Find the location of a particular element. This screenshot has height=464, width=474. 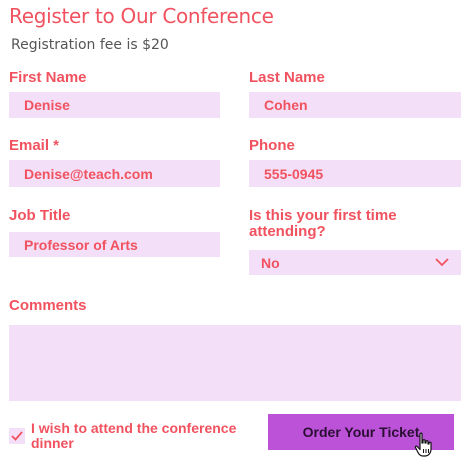

first-time-label-line1: Is this your first time is located at coordinates (323, 215).